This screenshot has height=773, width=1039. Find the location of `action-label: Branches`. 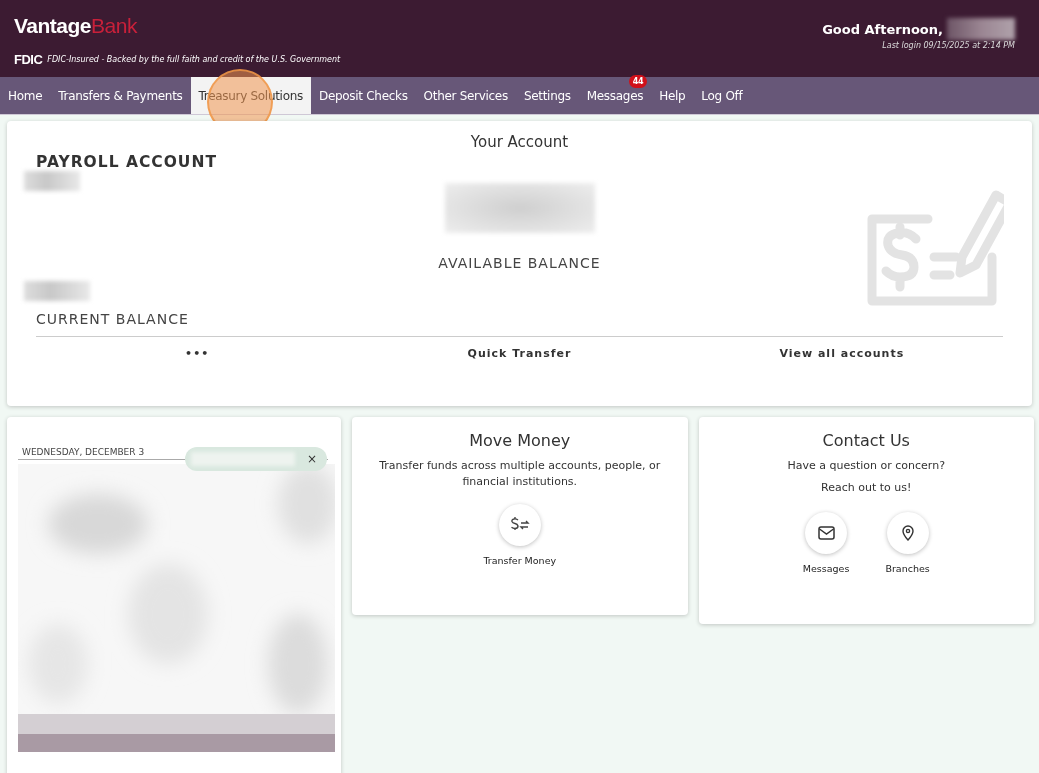

action-label: Branches is located at coordinates (907, 568).